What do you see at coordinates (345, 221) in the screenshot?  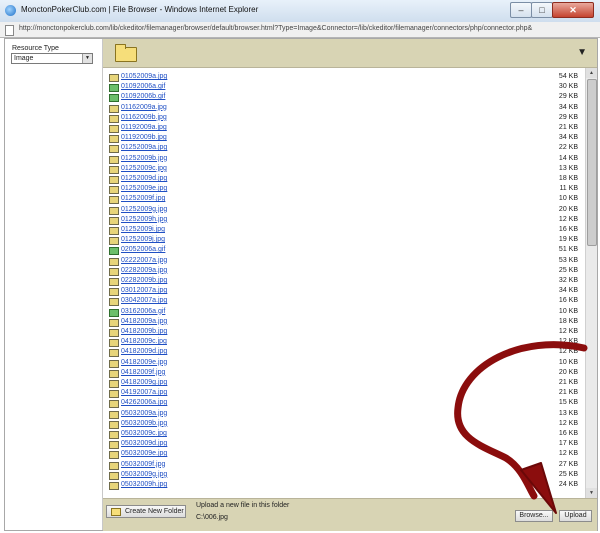 I see `file-row: 01252009h.jpg 12 KB` at bounding box center [345, 221].